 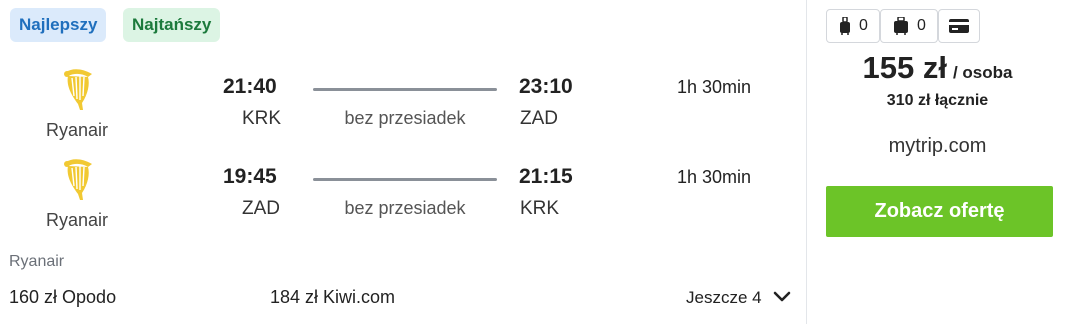 What do you see at coordinates (863, 25) in the screenshot?
I see `cabin-bag-count: 0` at bounding box center [863, 25].